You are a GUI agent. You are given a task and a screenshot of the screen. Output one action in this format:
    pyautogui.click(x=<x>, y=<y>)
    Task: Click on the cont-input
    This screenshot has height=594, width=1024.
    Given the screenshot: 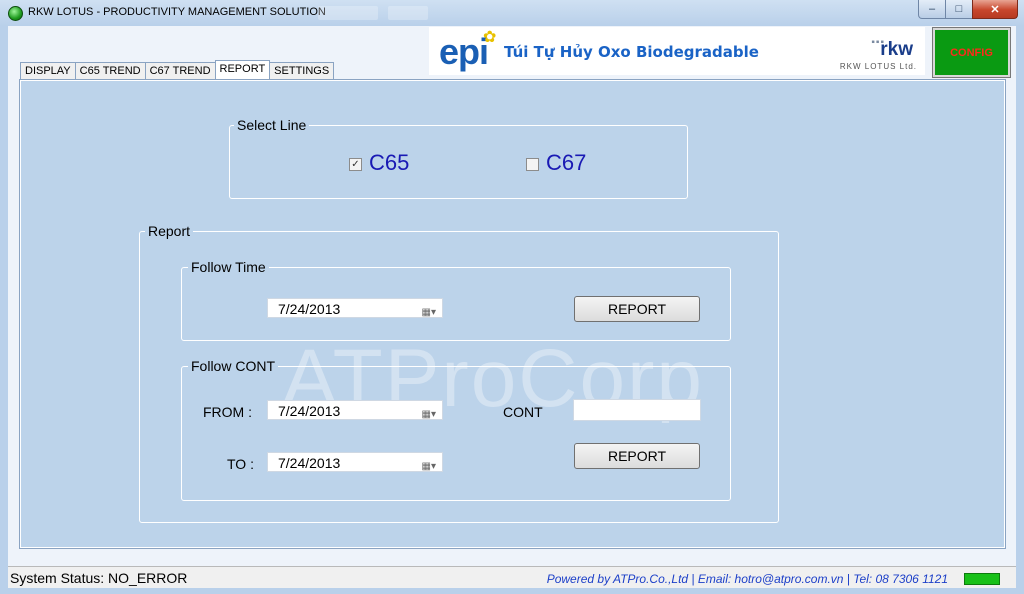 What is the action you would take?
    pyautogui.click(x=637, y=410)
    